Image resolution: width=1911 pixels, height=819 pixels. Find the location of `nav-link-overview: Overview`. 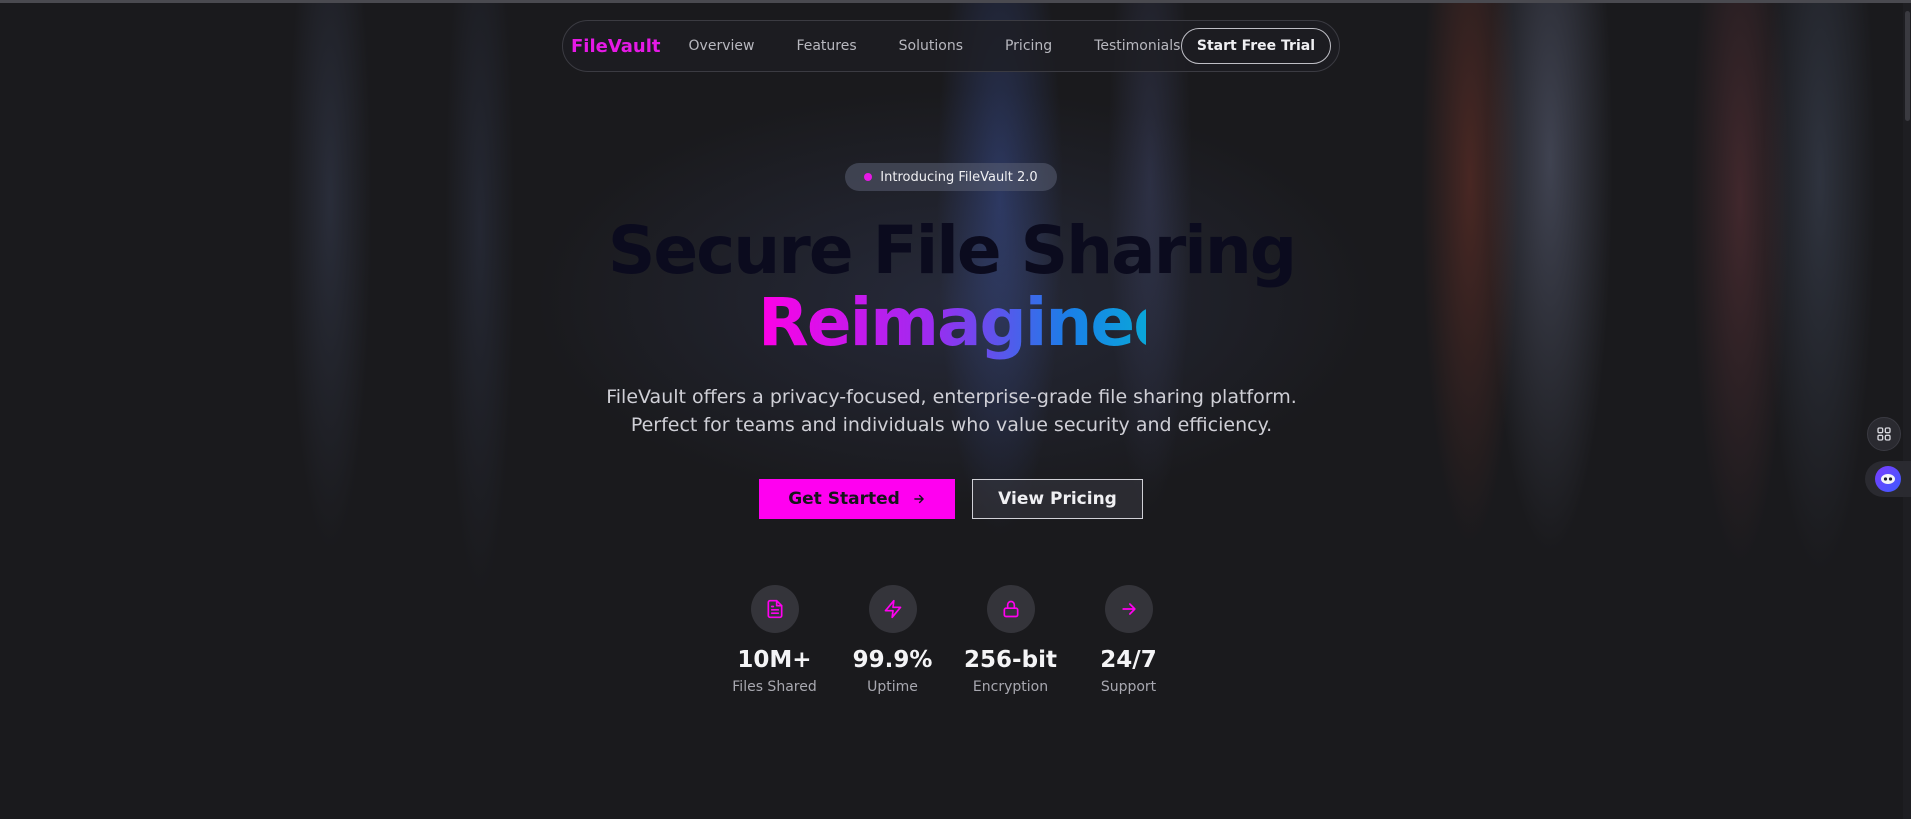

nav-link-overview: Overview is located at coordinates (722, 46).